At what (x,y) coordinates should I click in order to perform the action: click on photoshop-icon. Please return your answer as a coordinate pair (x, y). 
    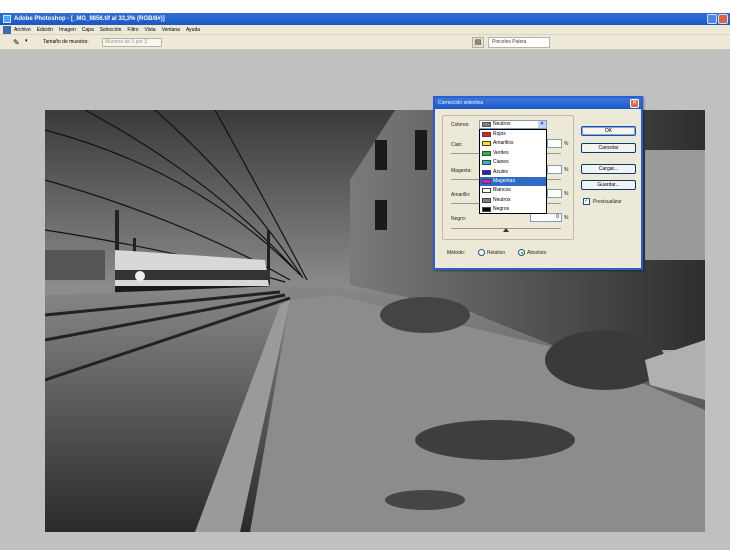
    Looking at the image, I should click on (7, 19).